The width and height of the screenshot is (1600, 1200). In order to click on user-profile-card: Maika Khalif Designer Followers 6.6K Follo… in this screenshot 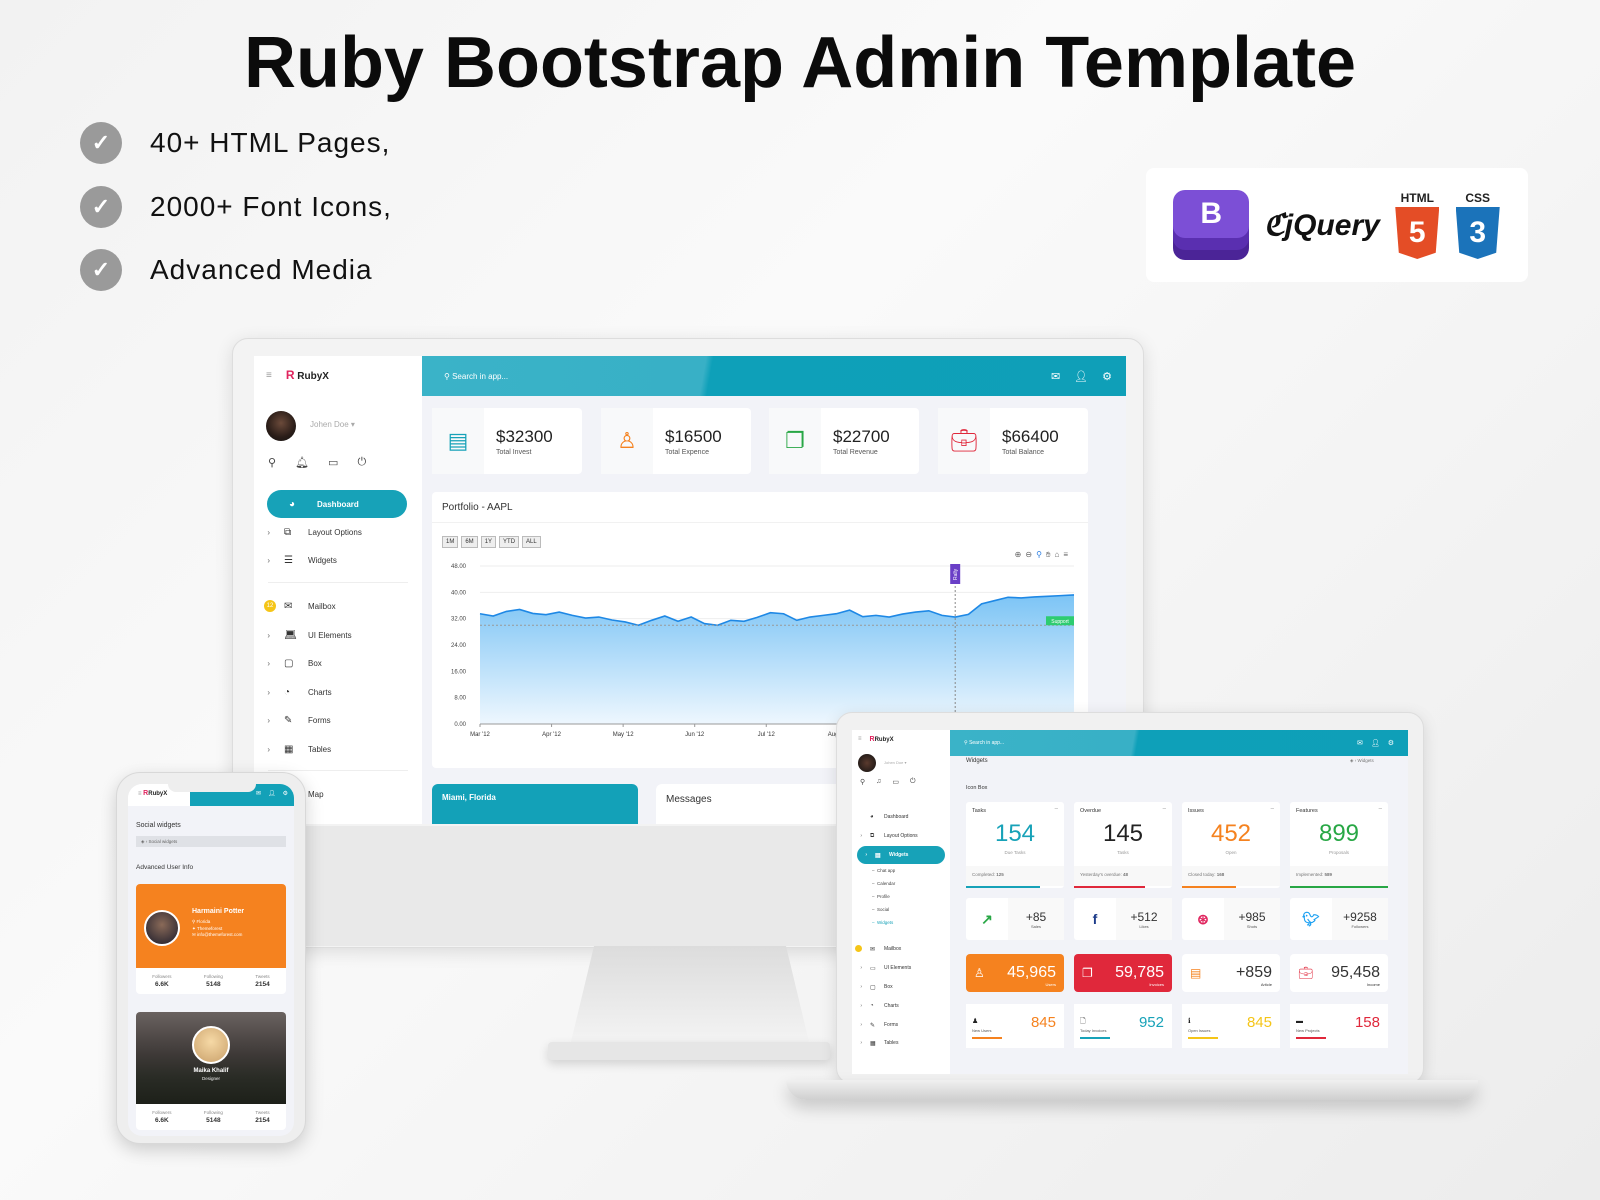, I will do `click(211, 1071)`.